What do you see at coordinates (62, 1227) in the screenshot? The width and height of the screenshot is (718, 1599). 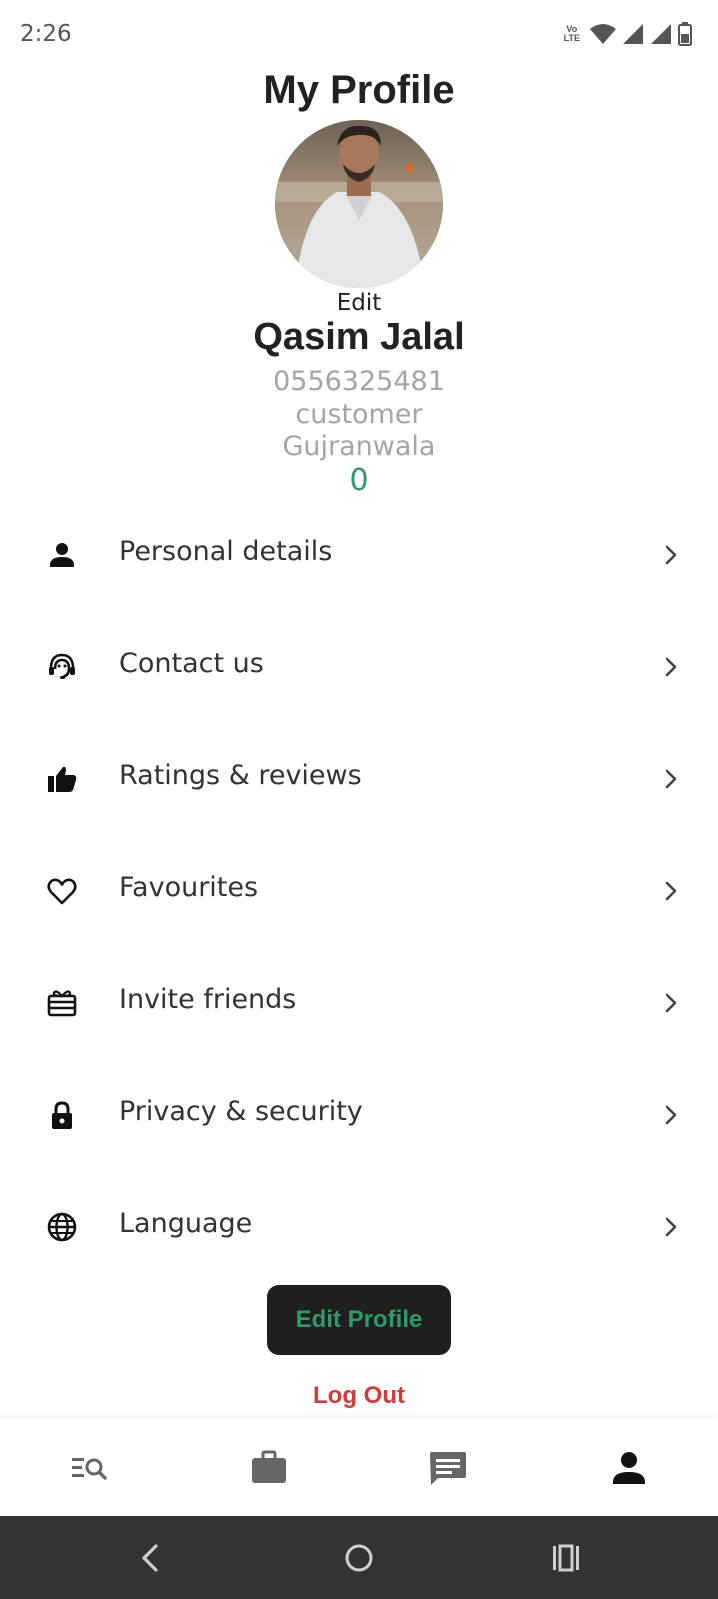 I see `globe-icon` at bounding box center [62, 1227].